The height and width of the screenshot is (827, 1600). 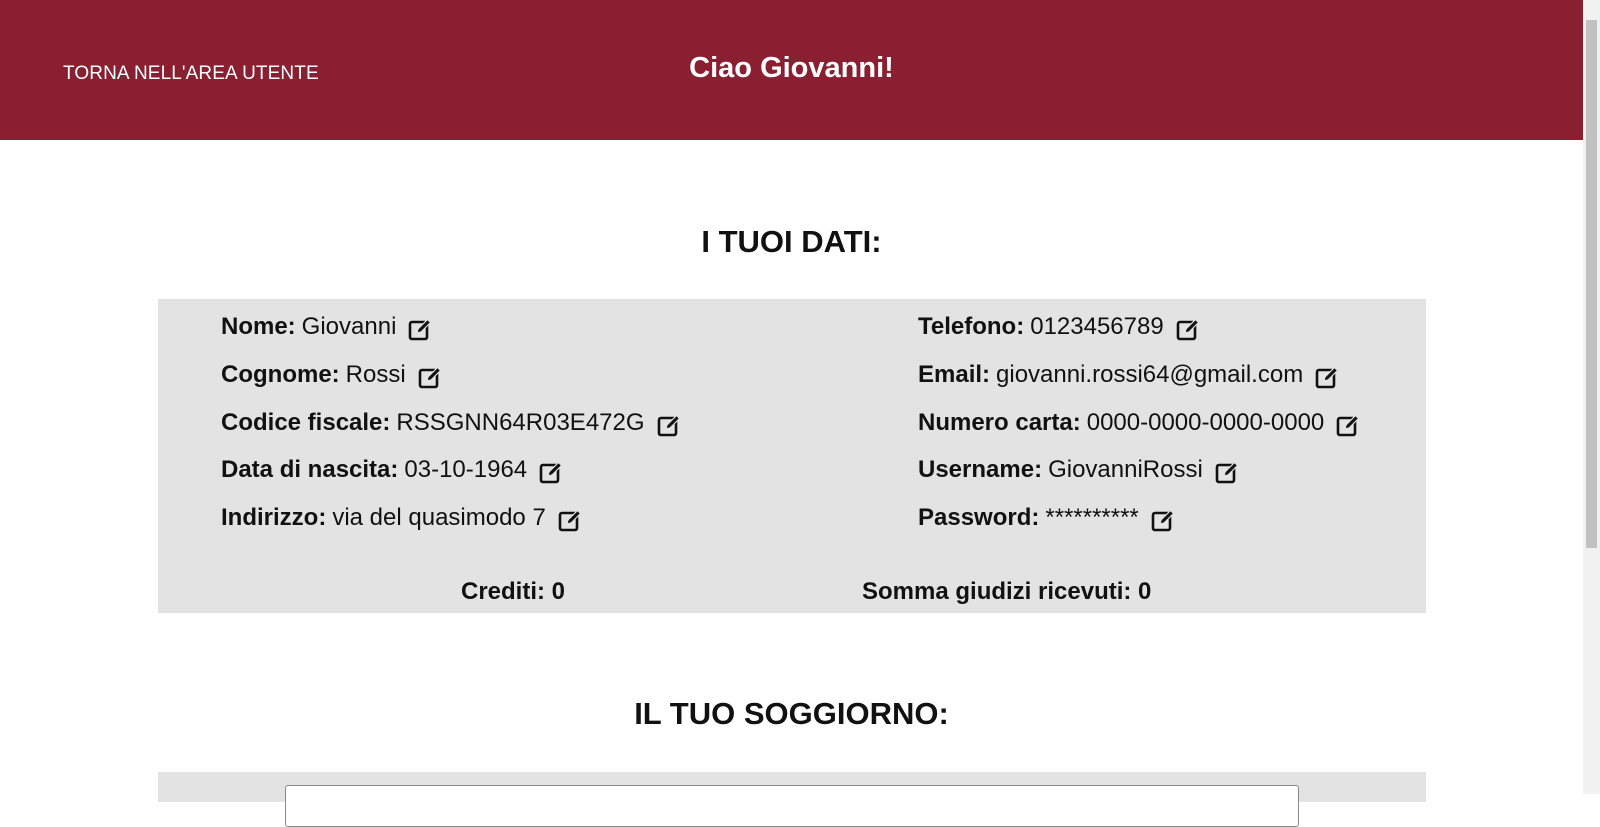 I want to click on field-value: 0000-0000-0000-0000, so click(x=1205, y=422).